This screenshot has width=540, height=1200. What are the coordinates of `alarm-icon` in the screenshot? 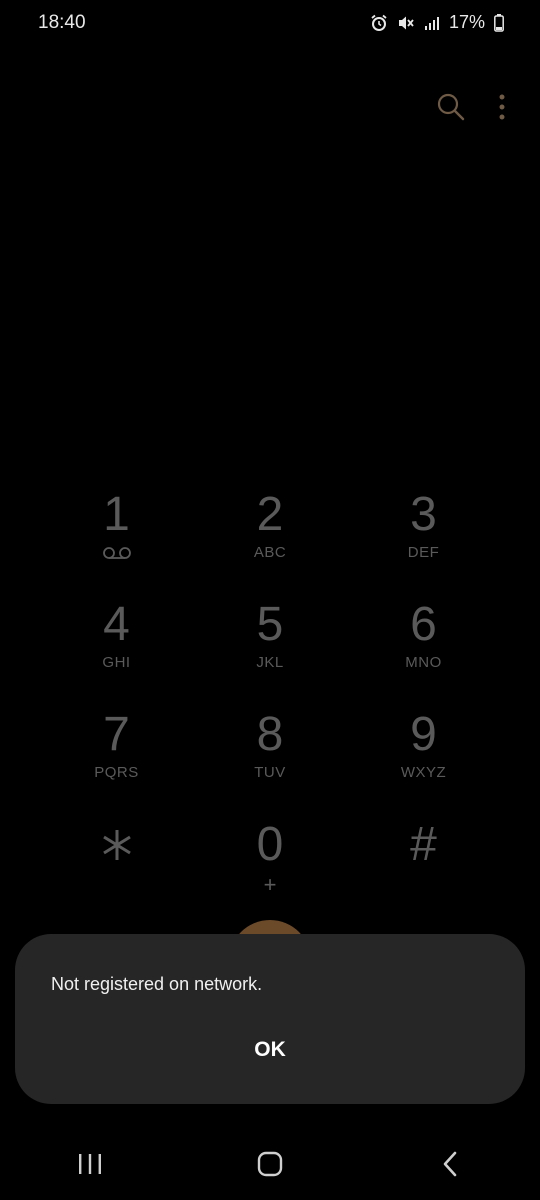 It's located at (379, 23).